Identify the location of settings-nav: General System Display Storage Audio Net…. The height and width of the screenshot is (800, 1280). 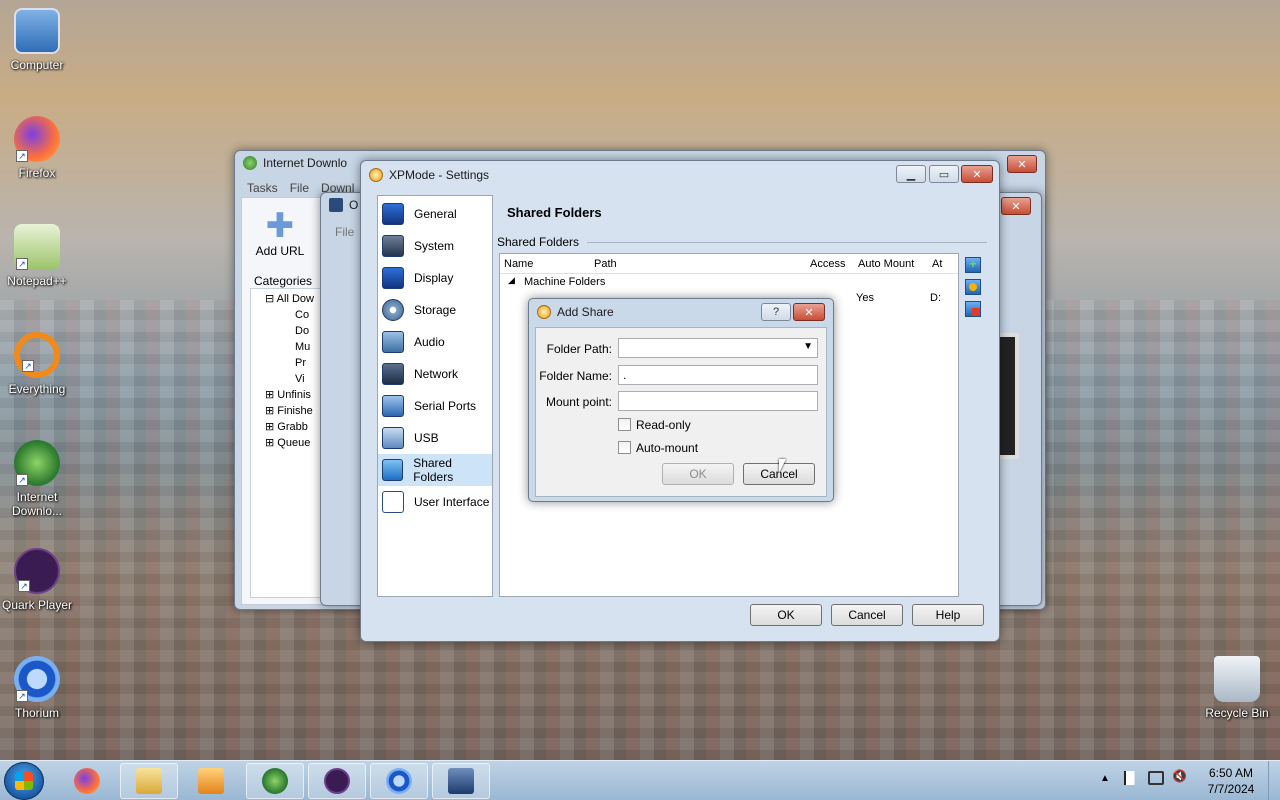
(435, 396).